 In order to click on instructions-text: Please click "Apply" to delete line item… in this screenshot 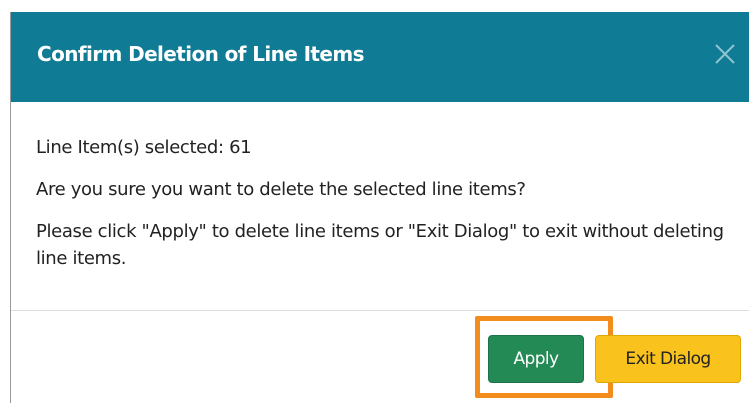, I will do `click(380, 245)`.